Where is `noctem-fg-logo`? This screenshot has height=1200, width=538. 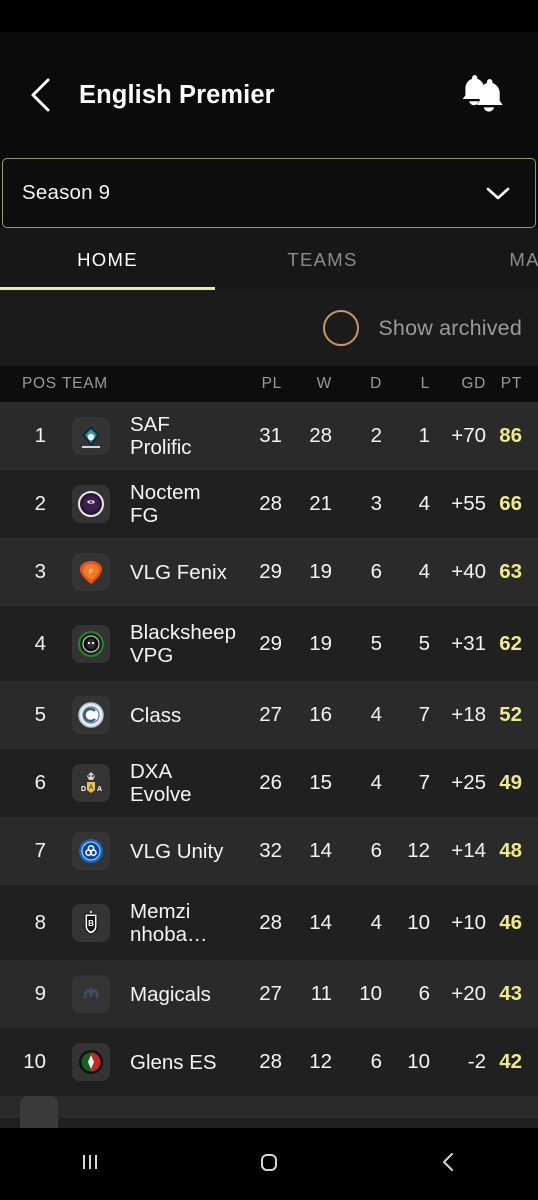 noctem-fg-logo is located at coordinates (91, 504).